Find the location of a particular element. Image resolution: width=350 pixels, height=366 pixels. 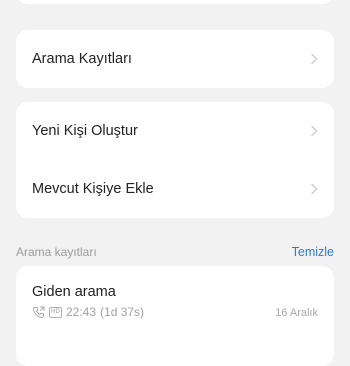

clear-button: Temizle is located at coordinates (313, 252).